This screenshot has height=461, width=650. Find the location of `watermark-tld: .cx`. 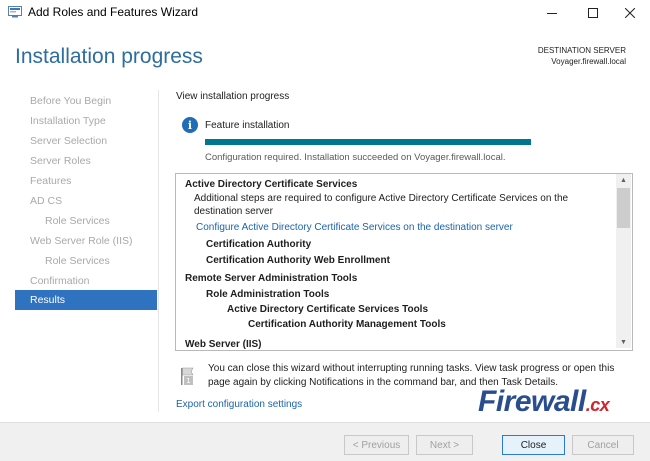

watermark-tld: .cx is located at coordinates (597, 405).